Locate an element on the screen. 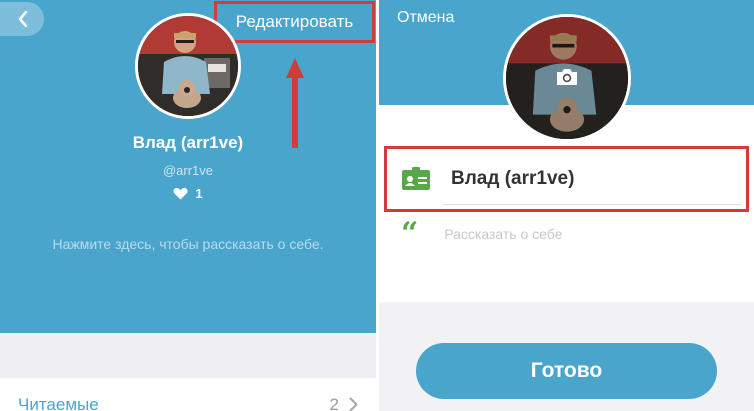  user-handle: @arr1ve is located at coordinates (188, 170).